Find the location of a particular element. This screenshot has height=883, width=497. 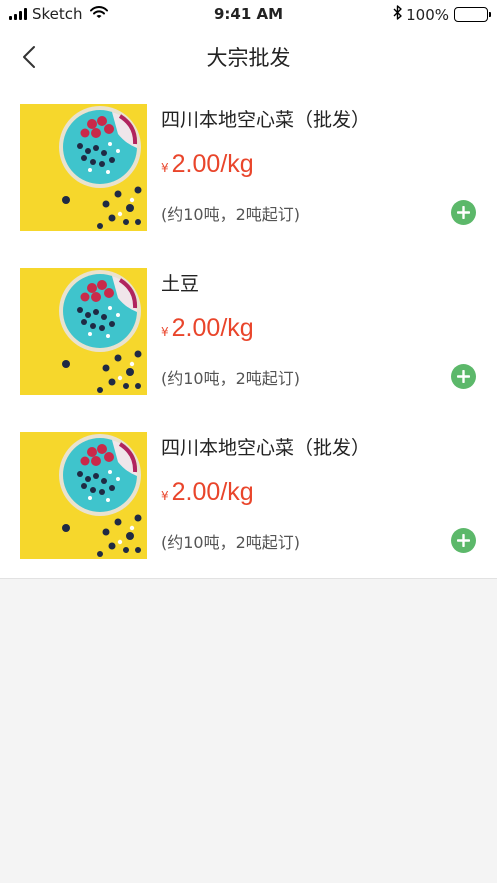

status-bar: Sketch 9:41 AM 100% is located at coordinates (248, 15).